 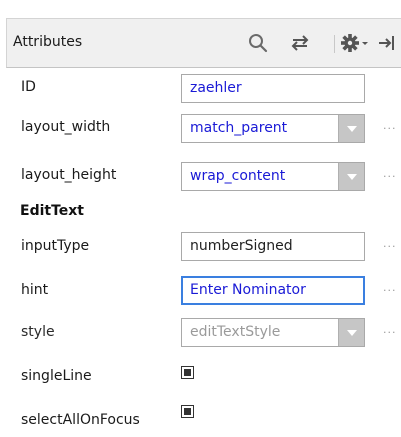 What do you see at coordinates (203, 43) in the screenshot?
I see `attributes-header: Attributes` at bounding box center [203, 43].